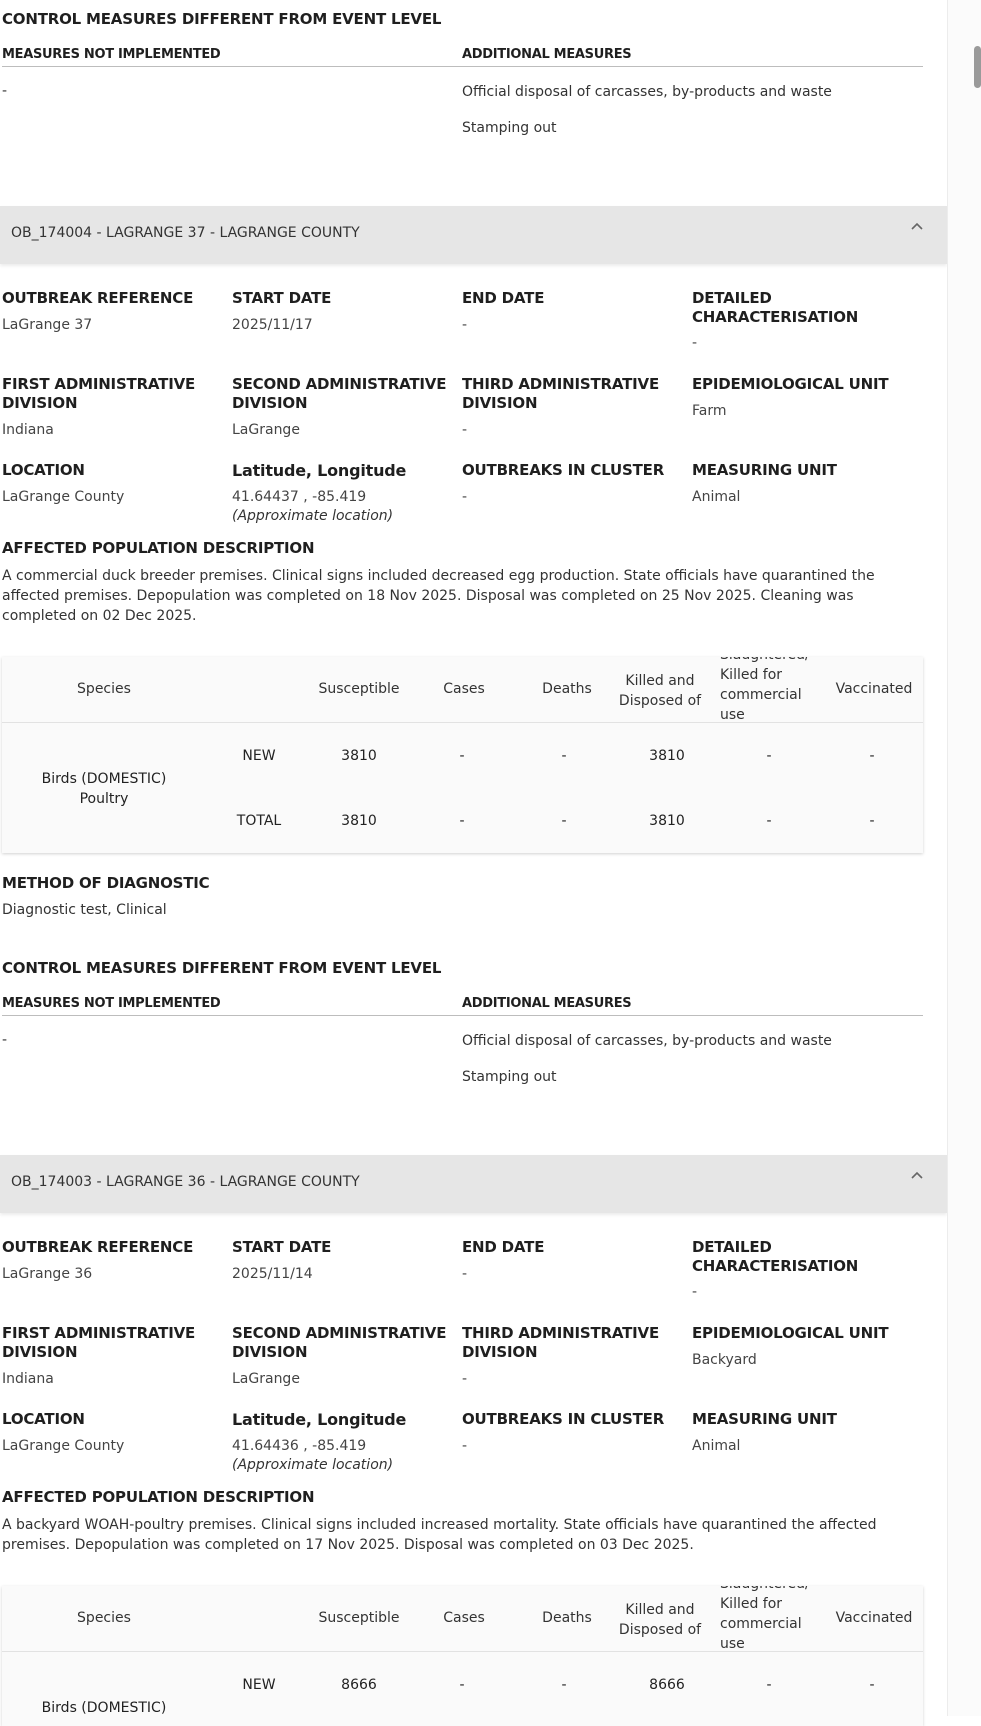 This screenshot has width=981, height=1726. I want to click on method-of-diagnostic-value: Diagnostic test, Clinical, so click(84, 910).